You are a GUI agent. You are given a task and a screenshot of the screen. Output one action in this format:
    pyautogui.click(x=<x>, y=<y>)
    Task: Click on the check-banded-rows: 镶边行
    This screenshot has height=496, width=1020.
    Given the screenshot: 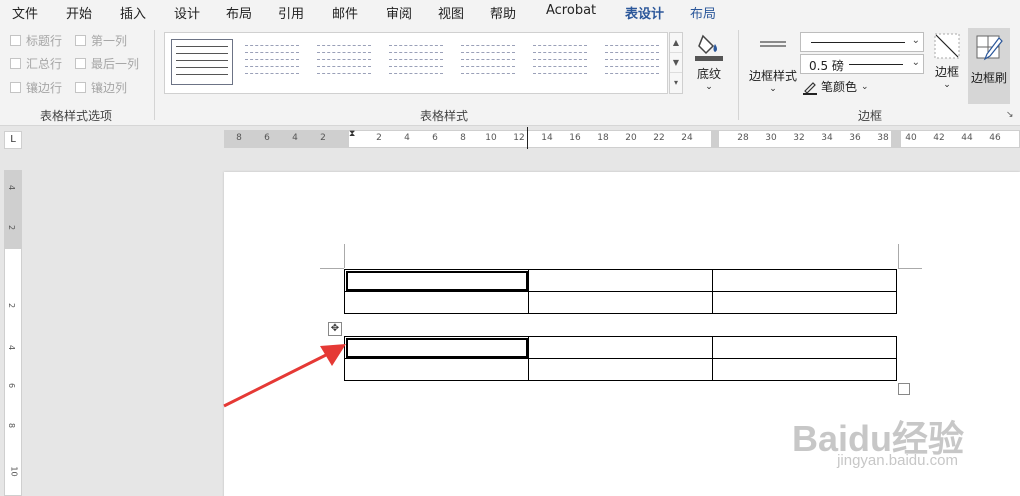 What is the action you would take?
    pyautogui.click(x=36, y=87)
    